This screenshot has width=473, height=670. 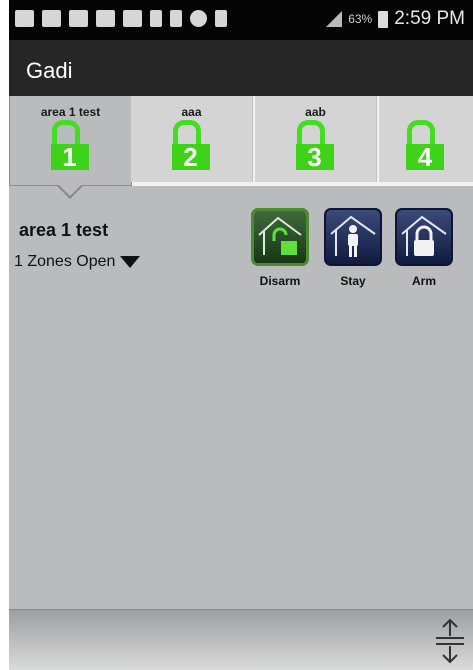 What do you see at coordinates (241, 20) in the screenshot?
I see `status-bar: 63% 2:59 PM` at bounding box center [241, 20].